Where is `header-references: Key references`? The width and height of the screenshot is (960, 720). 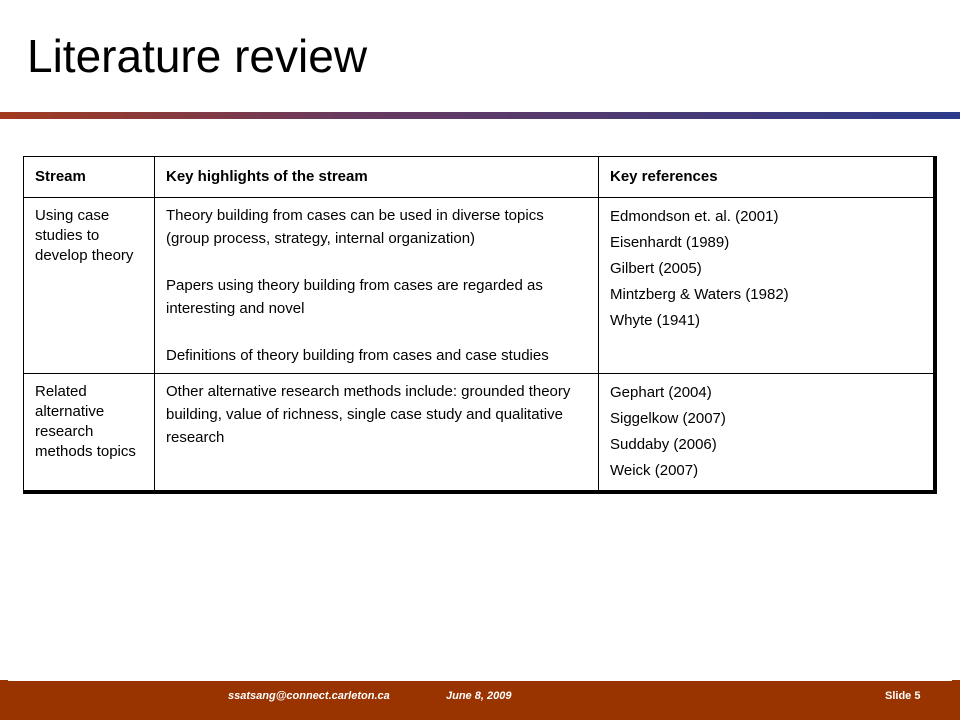 header-references: Key references is located at coordinates (766, 177).